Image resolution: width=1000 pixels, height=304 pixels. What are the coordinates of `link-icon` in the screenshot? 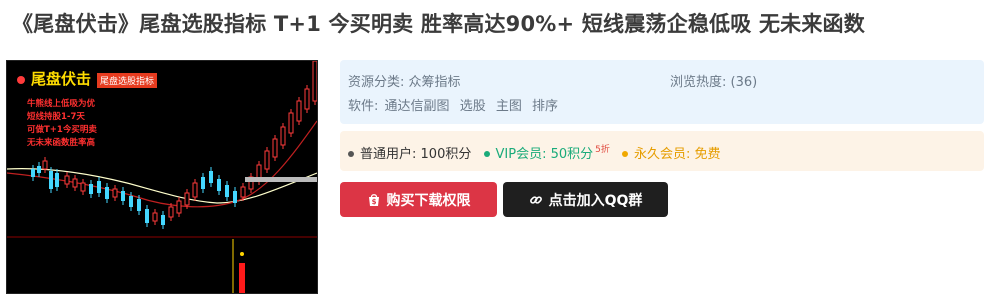 It's located at (535, 199).